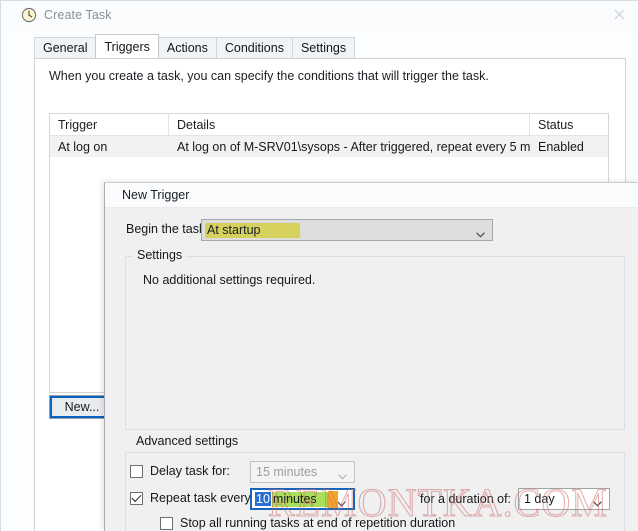 This screenshot has height=531, width=638. I want to click on delay-task-combobox: 15 minutes, so click(302, 472).